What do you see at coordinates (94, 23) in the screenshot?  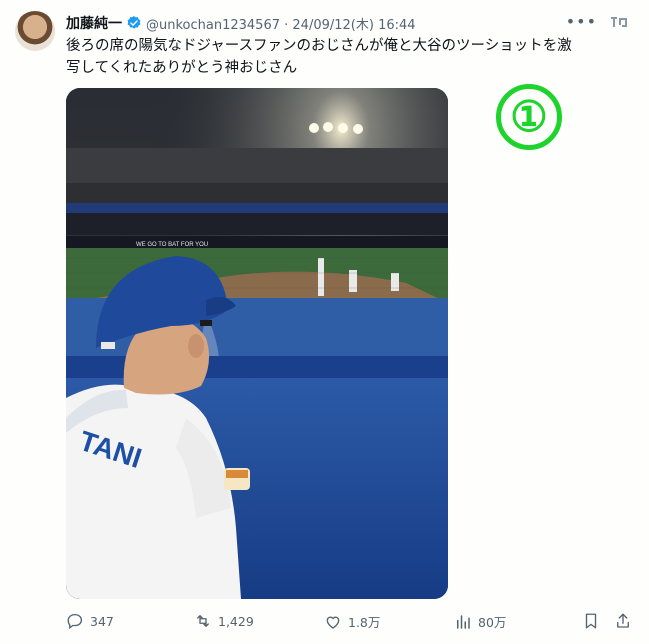 I see `author-name: 加藤純一` at bounding box center [94, 23].